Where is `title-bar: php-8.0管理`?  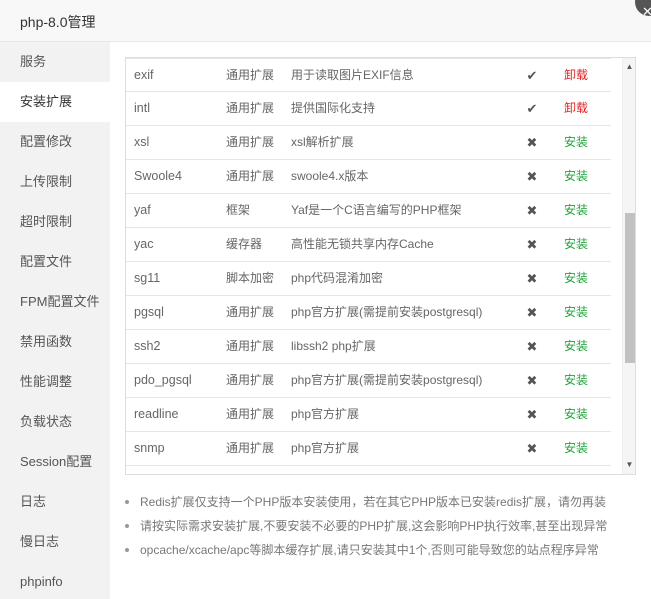
title-bar: php-8.0管理 is located at coordinates (325, 21).